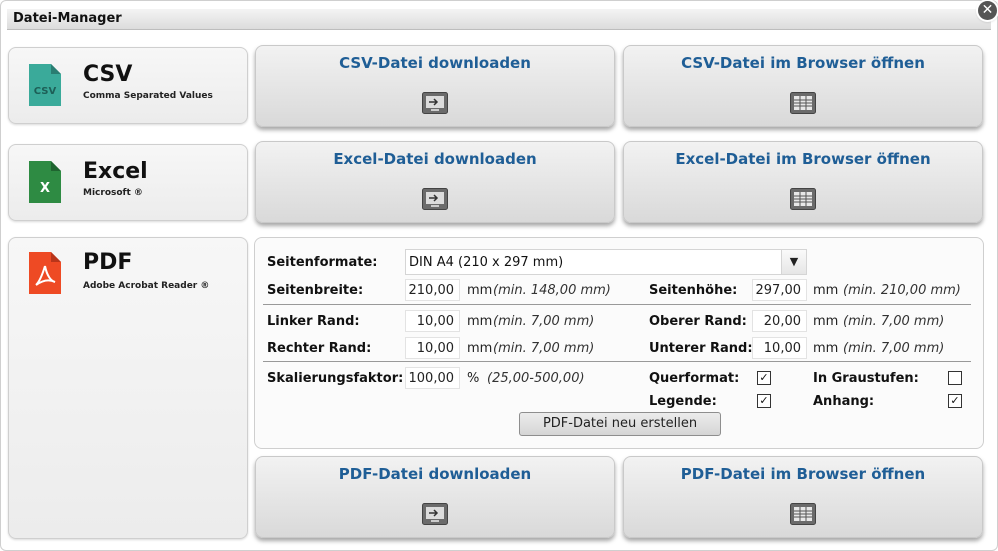 Image resolution: width=998 pixels, height=551 pixels. I want to click on right-margin-unit: mm, so click(480, 348).